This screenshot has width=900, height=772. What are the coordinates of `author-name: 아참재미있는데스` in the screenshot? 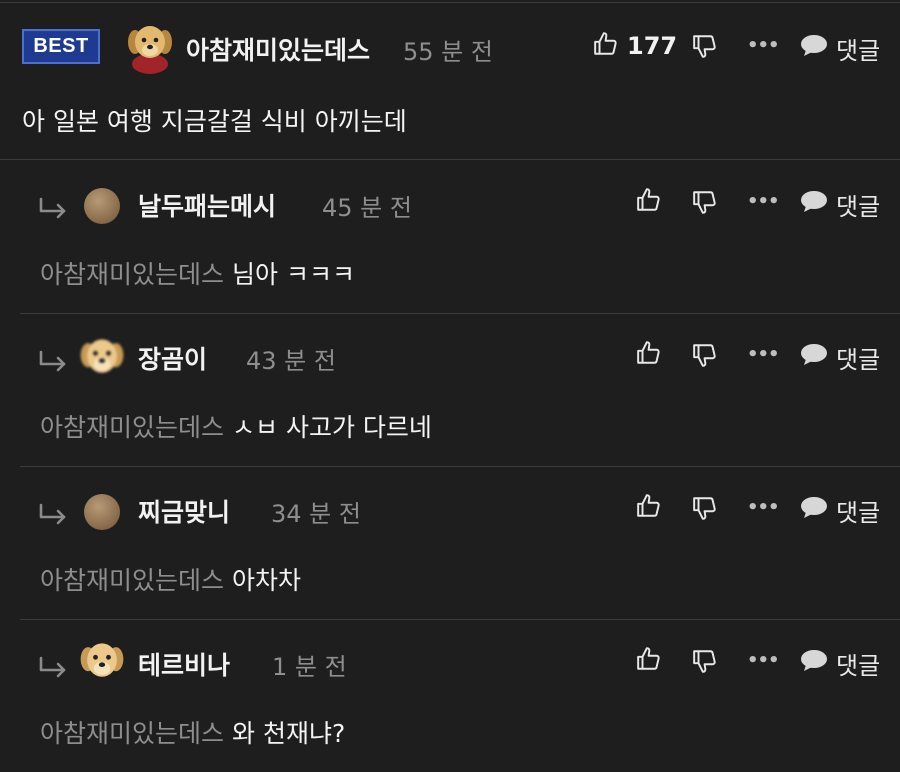 It's located at (278, 49).